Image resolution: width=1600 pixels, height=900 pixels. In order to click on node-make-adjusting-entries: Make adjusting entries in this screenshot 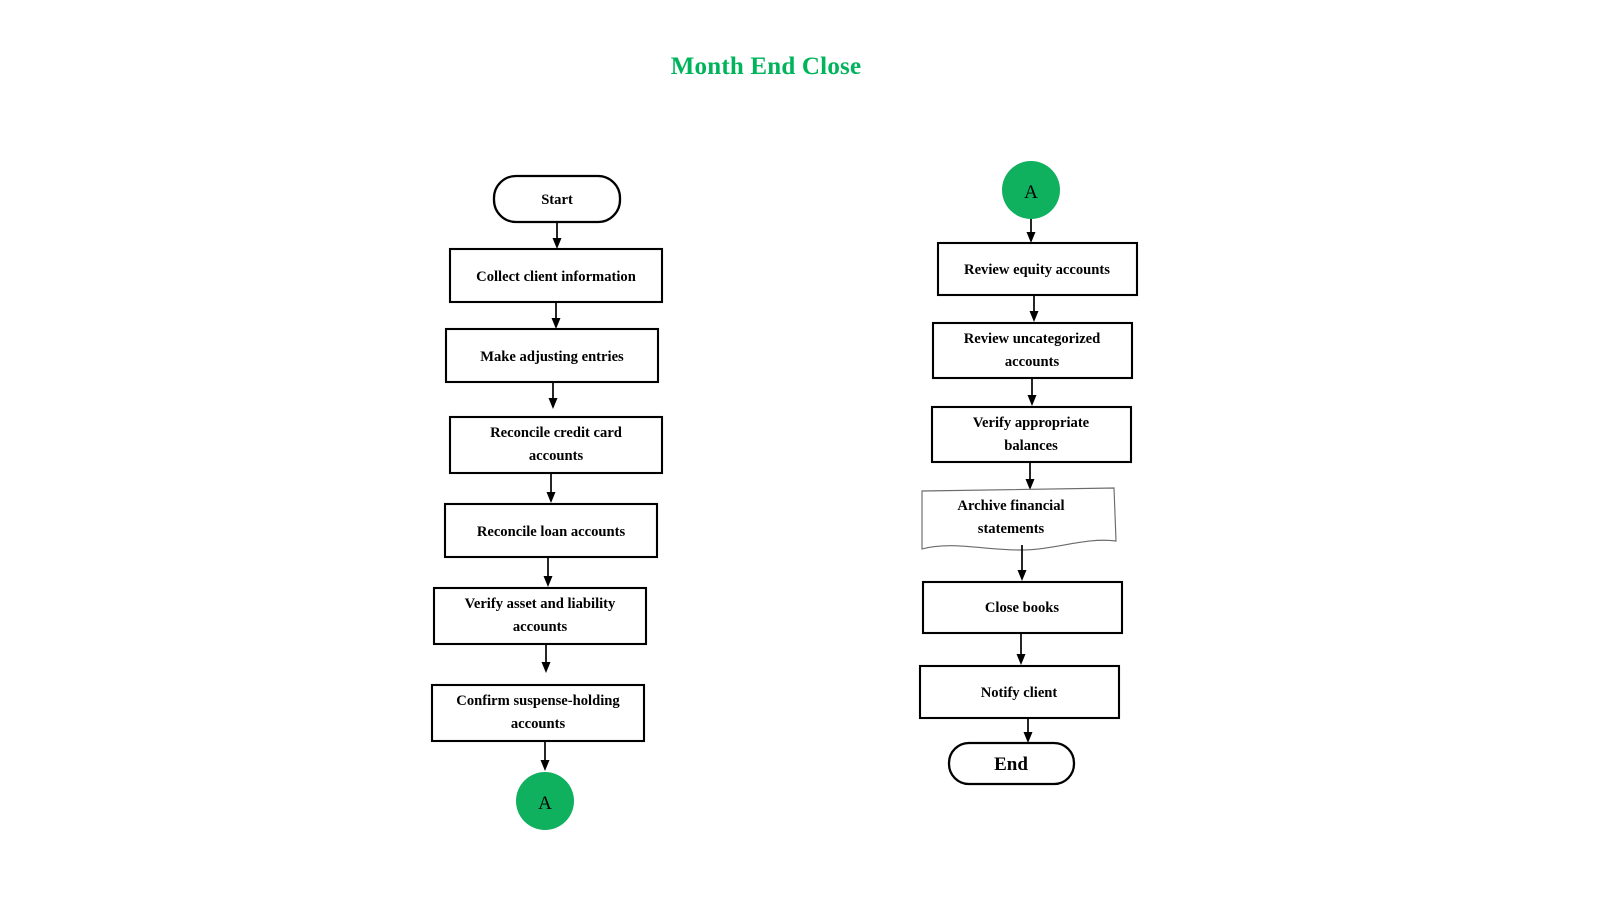, I will do `click(552, 355)`.